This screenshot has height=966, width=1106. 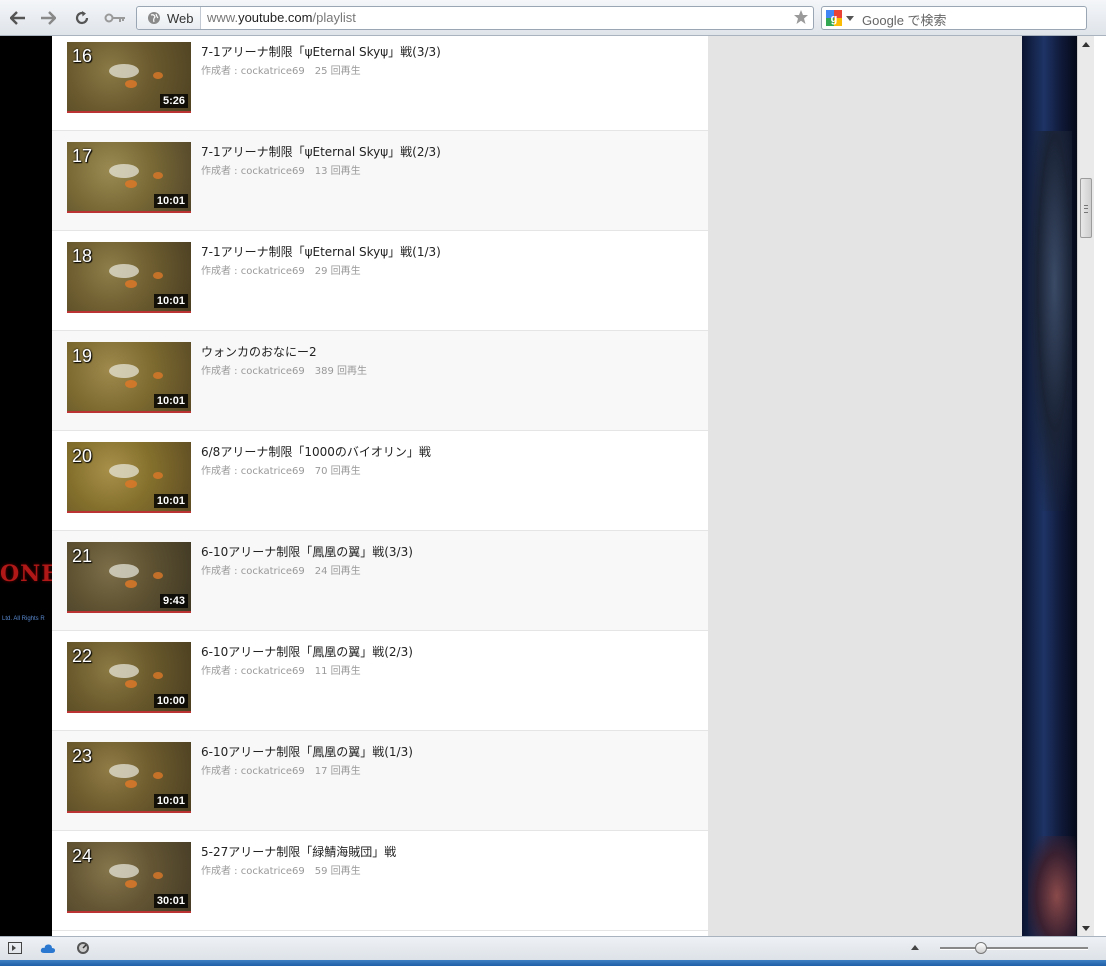 What do you see at coordinates (281, 17) in the screenshot?
I see `url-text: www.youtube.com/playlist` at bounding box center [281, 17].